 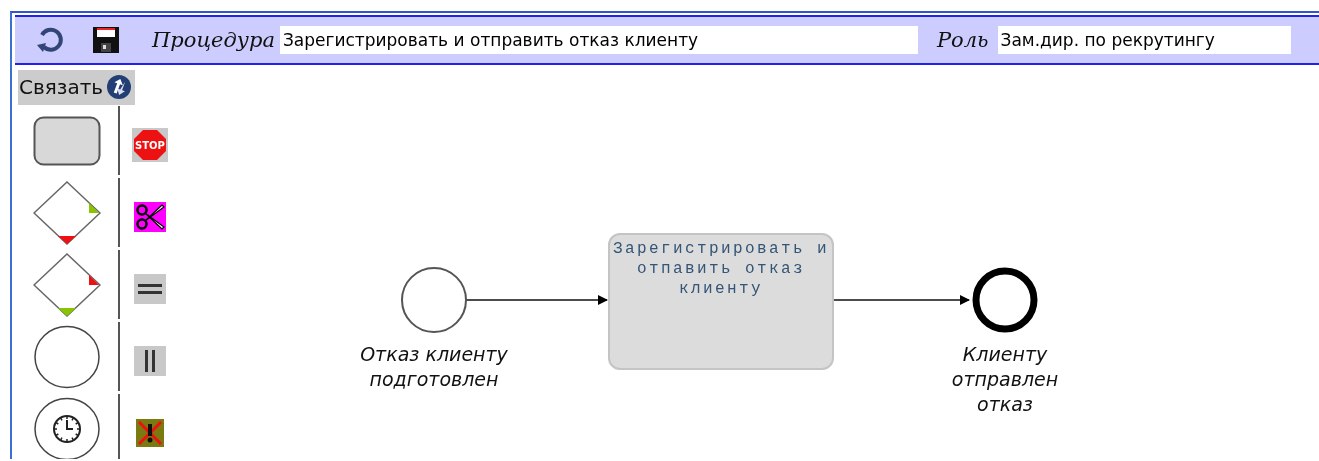 I want to click on procedure-label: Процедура, so click(x=213, y=40).